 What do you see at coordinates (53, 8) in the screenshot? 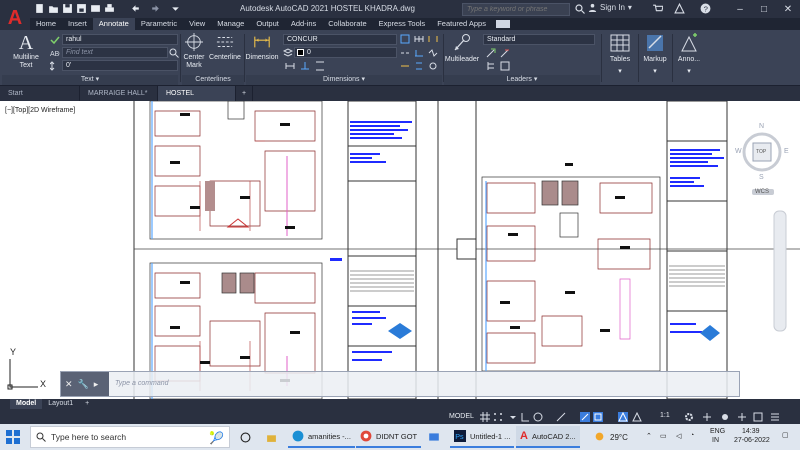
I see `open-folder-icon` at bounding box center [53, 8].